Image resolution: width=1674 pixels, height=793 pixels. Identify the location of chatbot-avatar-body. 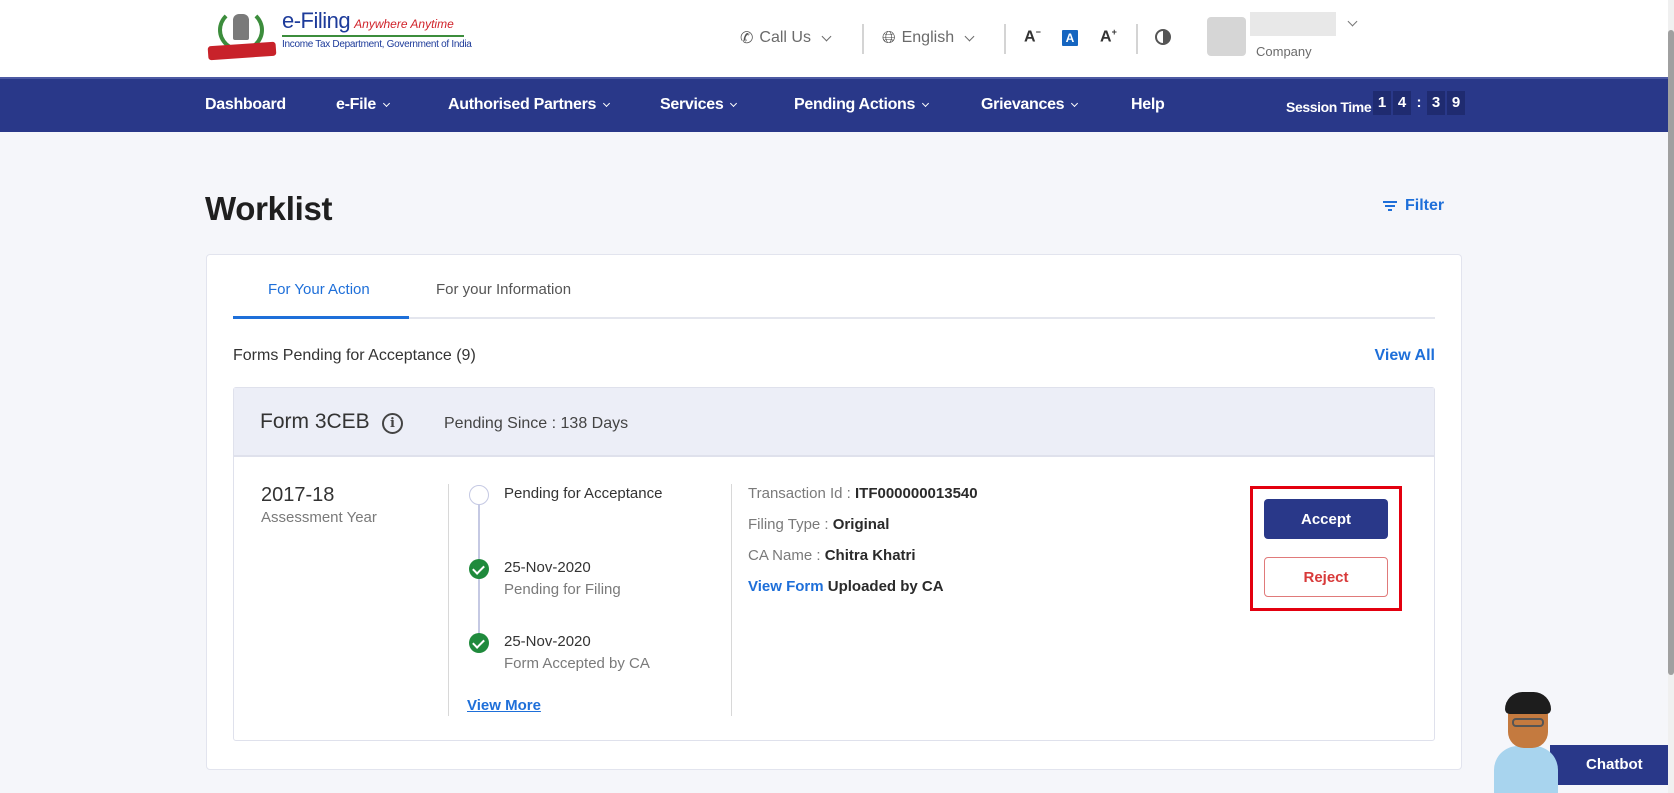
(1526, 769).